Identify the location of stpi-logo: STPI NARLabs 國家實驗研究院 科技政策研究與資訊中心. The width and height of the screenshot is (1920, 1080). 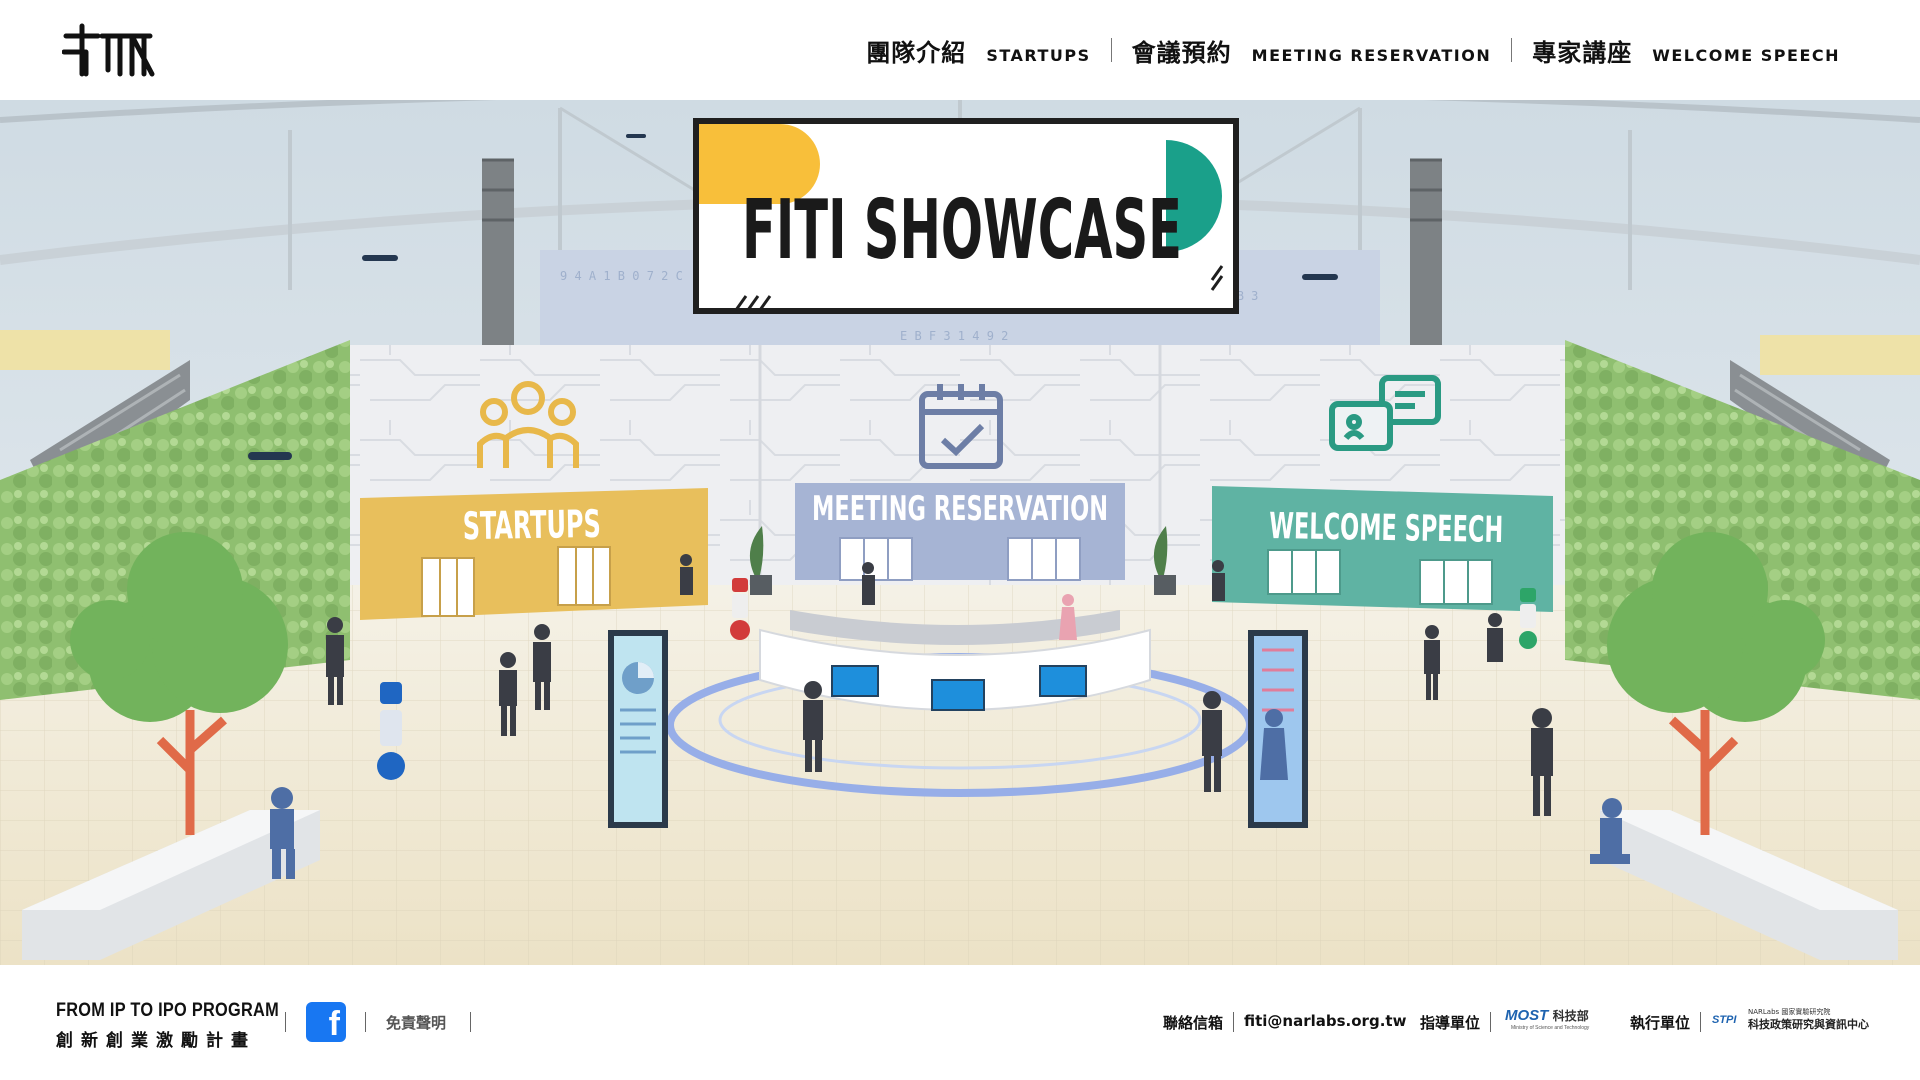
(1790, 1021).